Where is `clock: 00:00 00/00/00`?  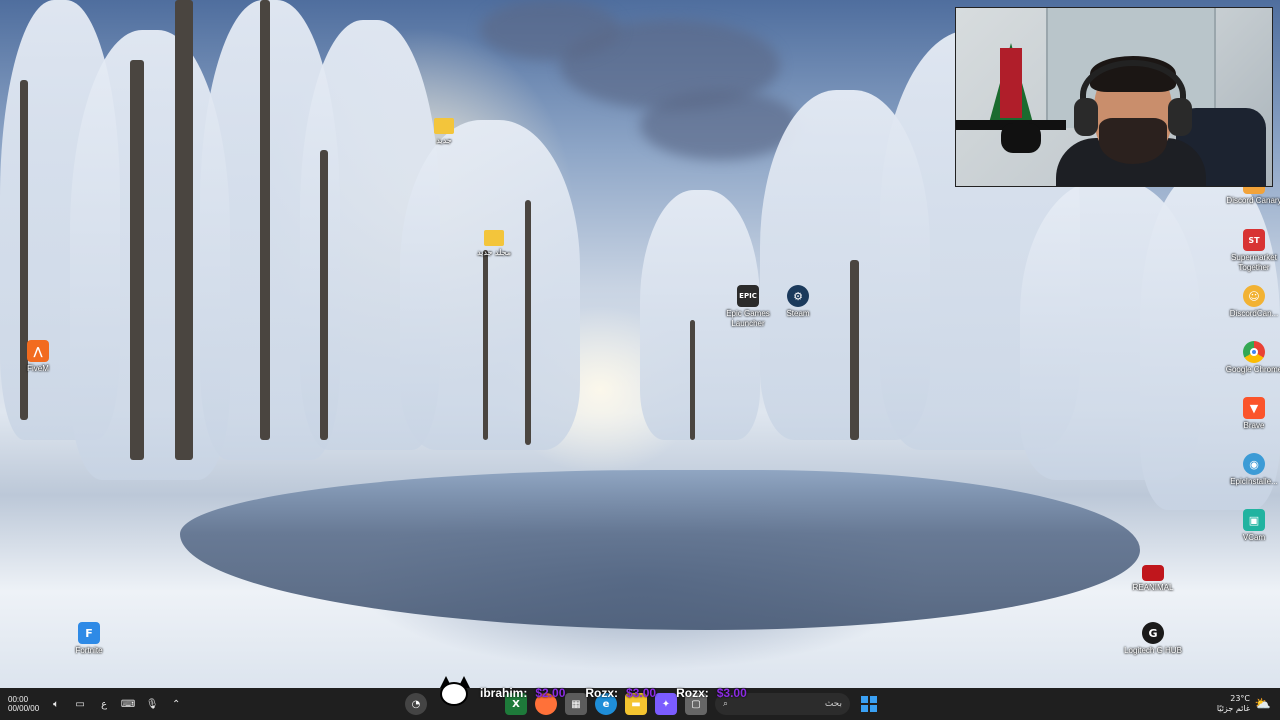 clock: 00:00 00/00/00 is located at coordinates (23, 704).